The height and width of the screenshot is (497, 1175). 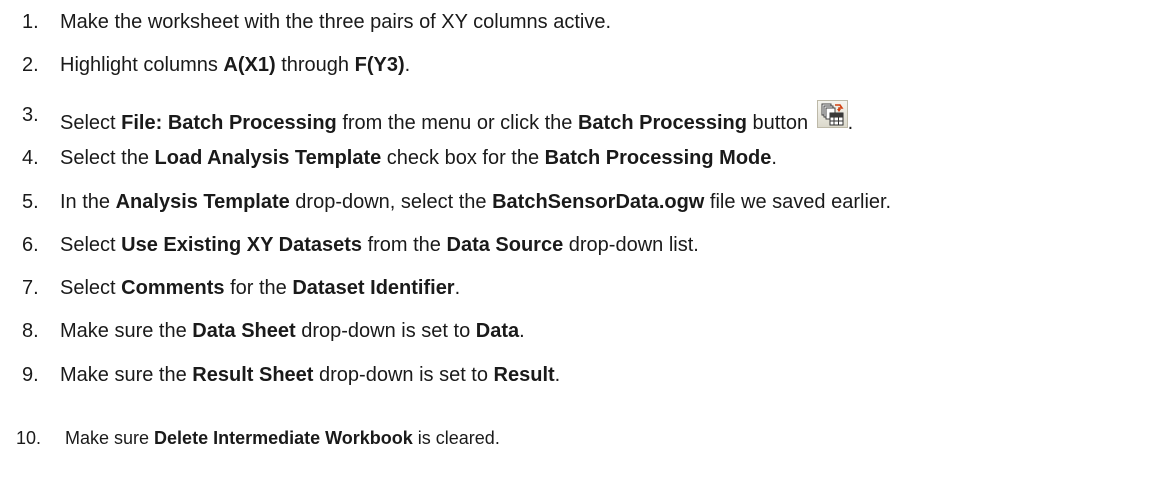 What do you see at coordinates (30, 288) in the screenshot?
I see `step-number: 7.` at bounding box center [30, 288].